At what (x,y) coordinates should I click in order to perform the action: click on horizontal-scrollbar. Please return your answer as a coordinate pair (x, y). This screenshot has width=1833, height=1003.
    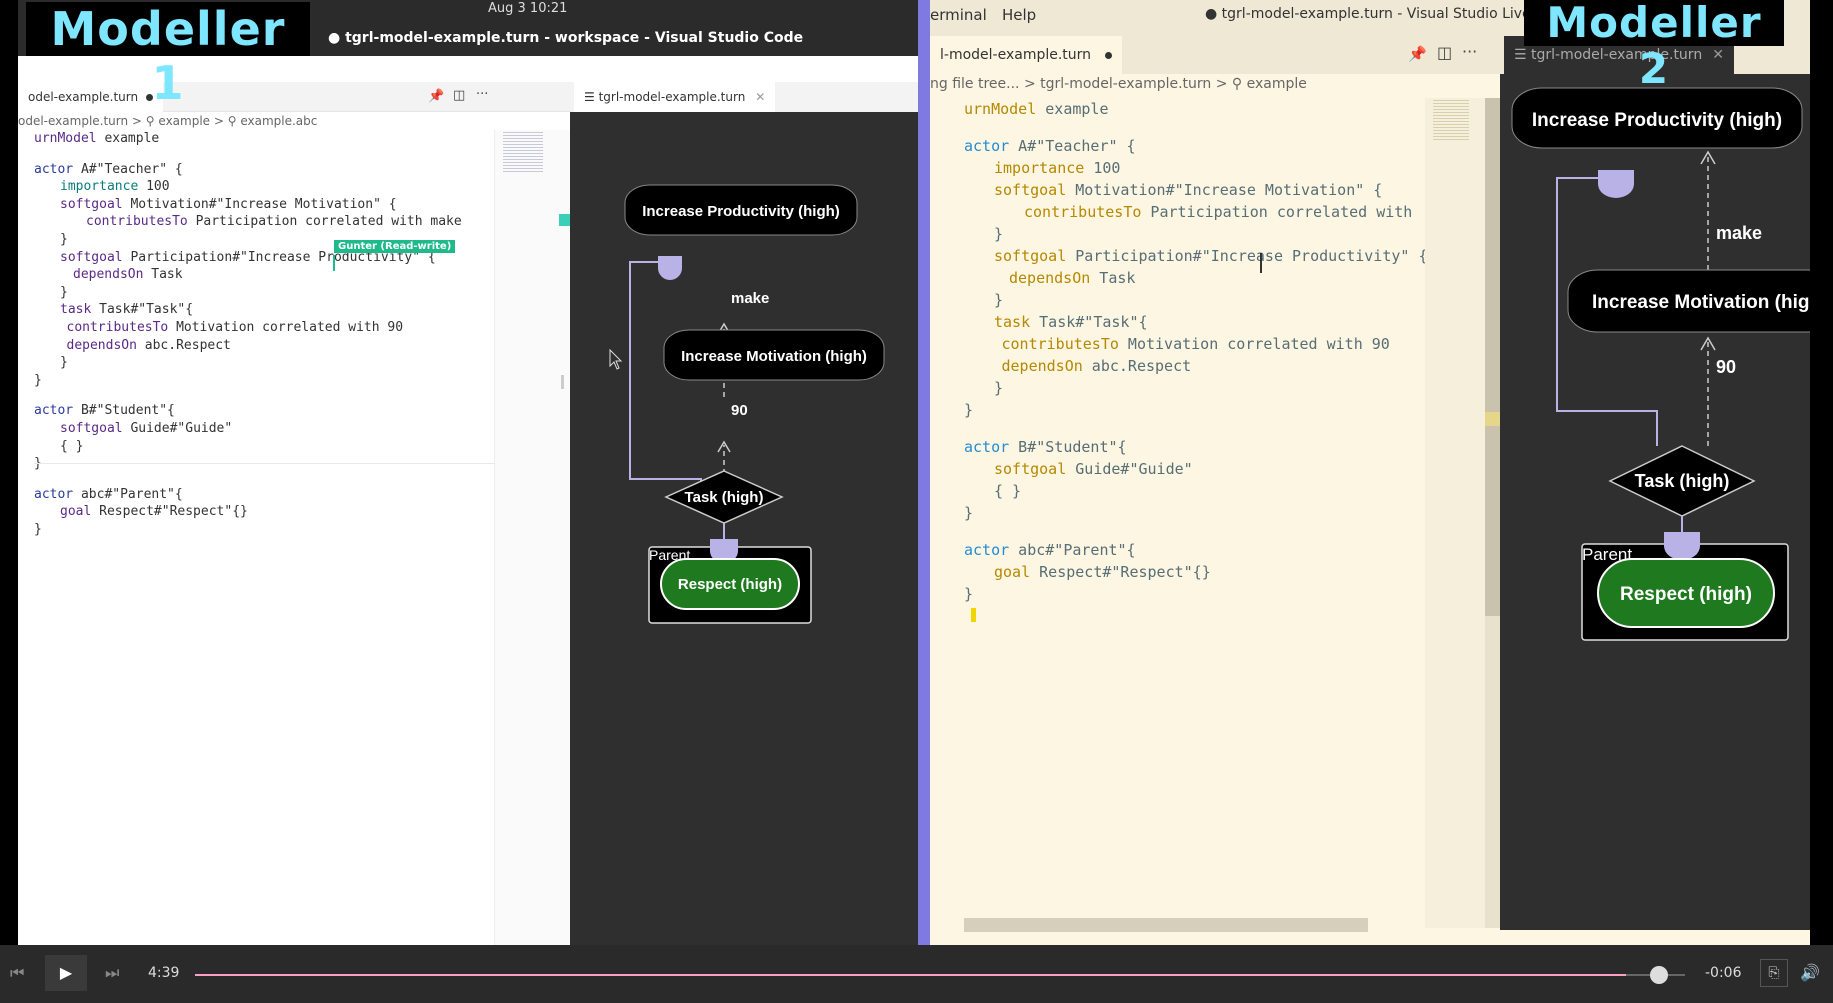
    Looking at the image, I should click on (1166, 925).